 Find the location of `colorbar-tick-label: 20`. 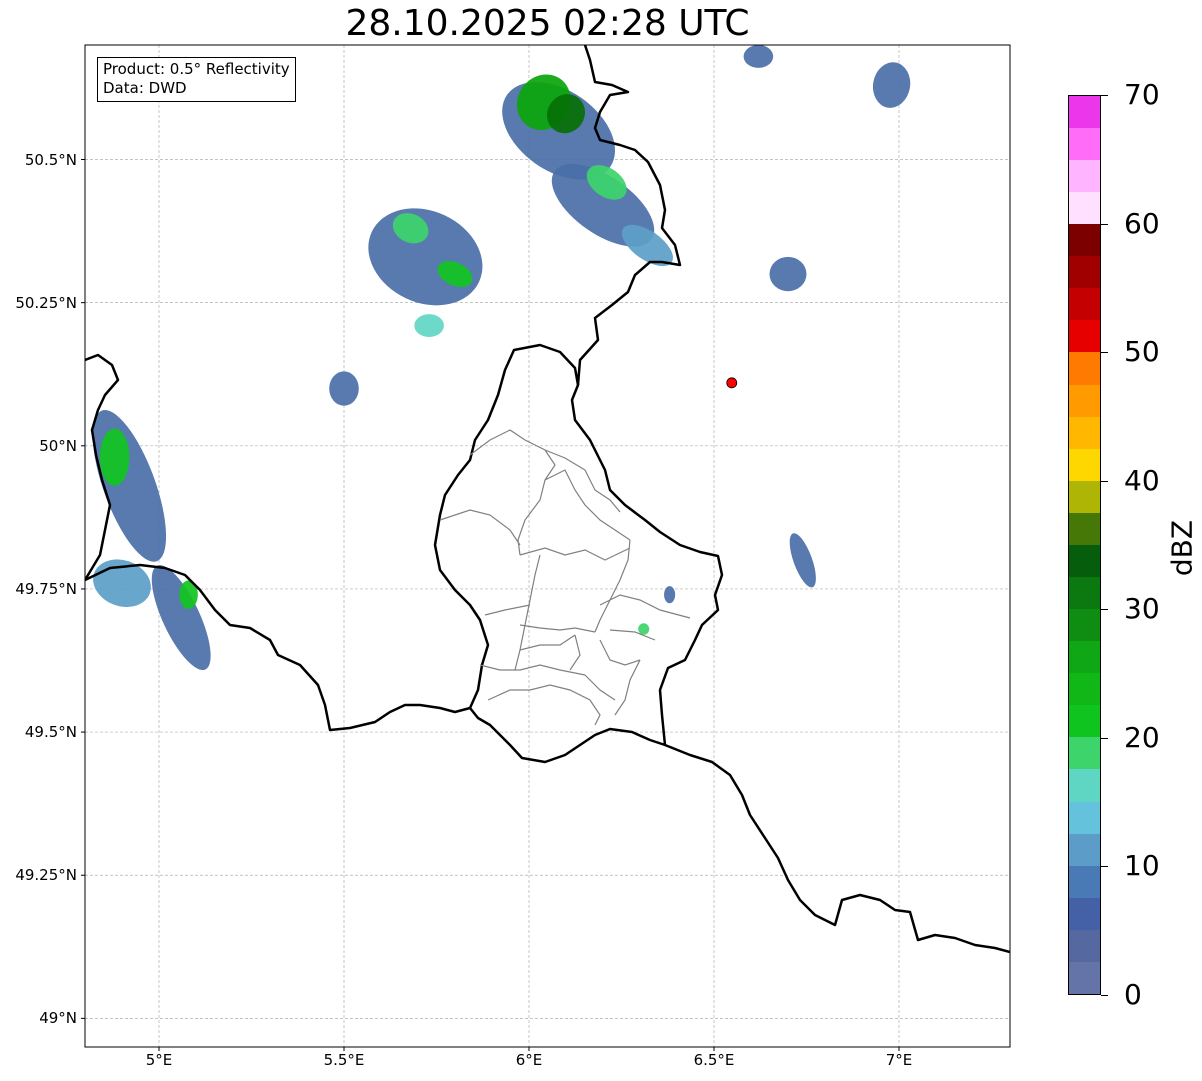

colorbar-tick-label: 20 is located at coordinates (1142, 737).